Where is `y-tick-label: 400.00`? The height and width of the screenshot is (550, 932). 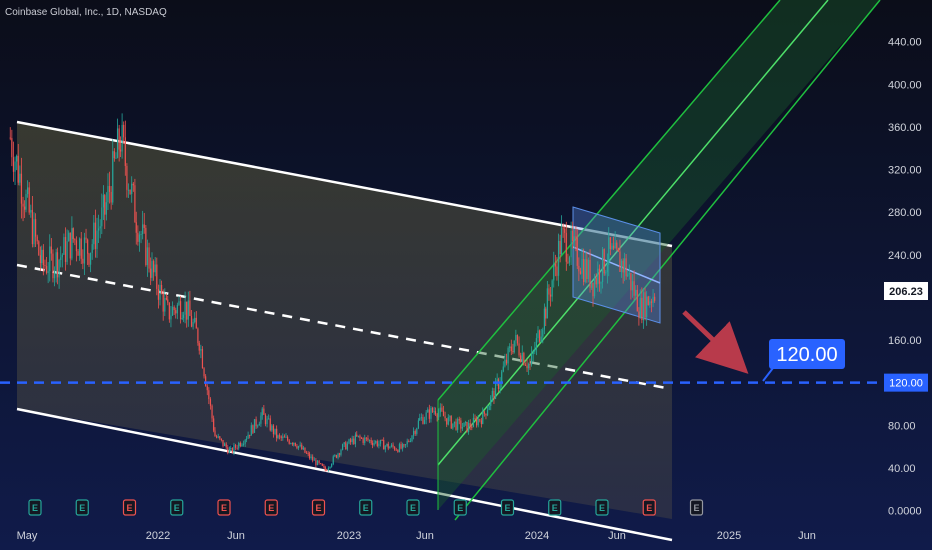
y-tick-label: 400.00 is located at coordinates (905, 85).